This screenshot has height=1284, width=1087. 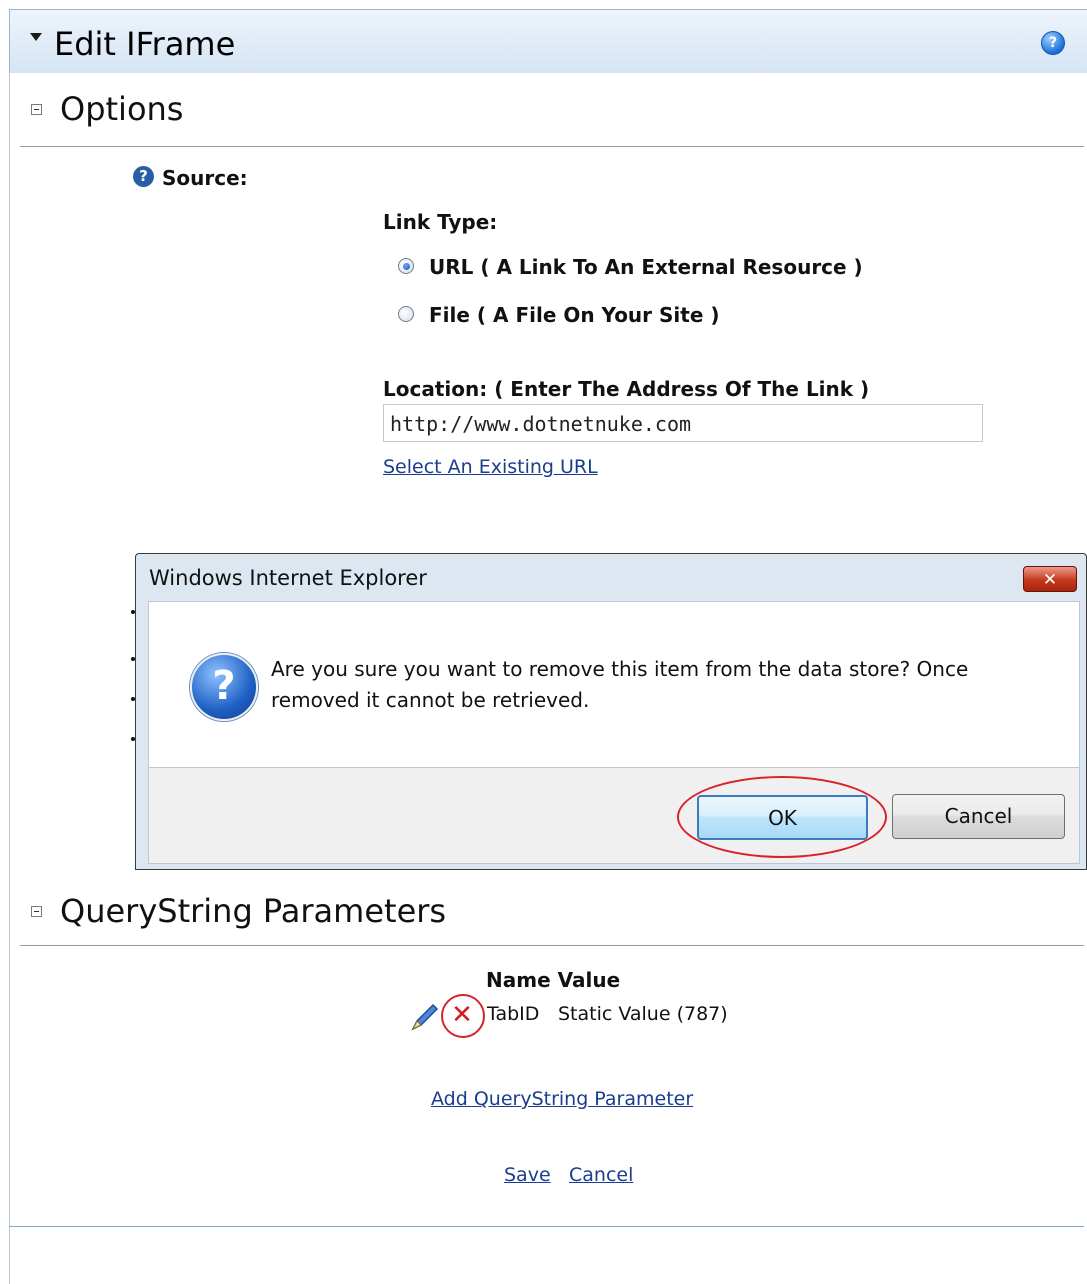 I want to click on collapse-arrow-icon, so click(x=36, y=37).